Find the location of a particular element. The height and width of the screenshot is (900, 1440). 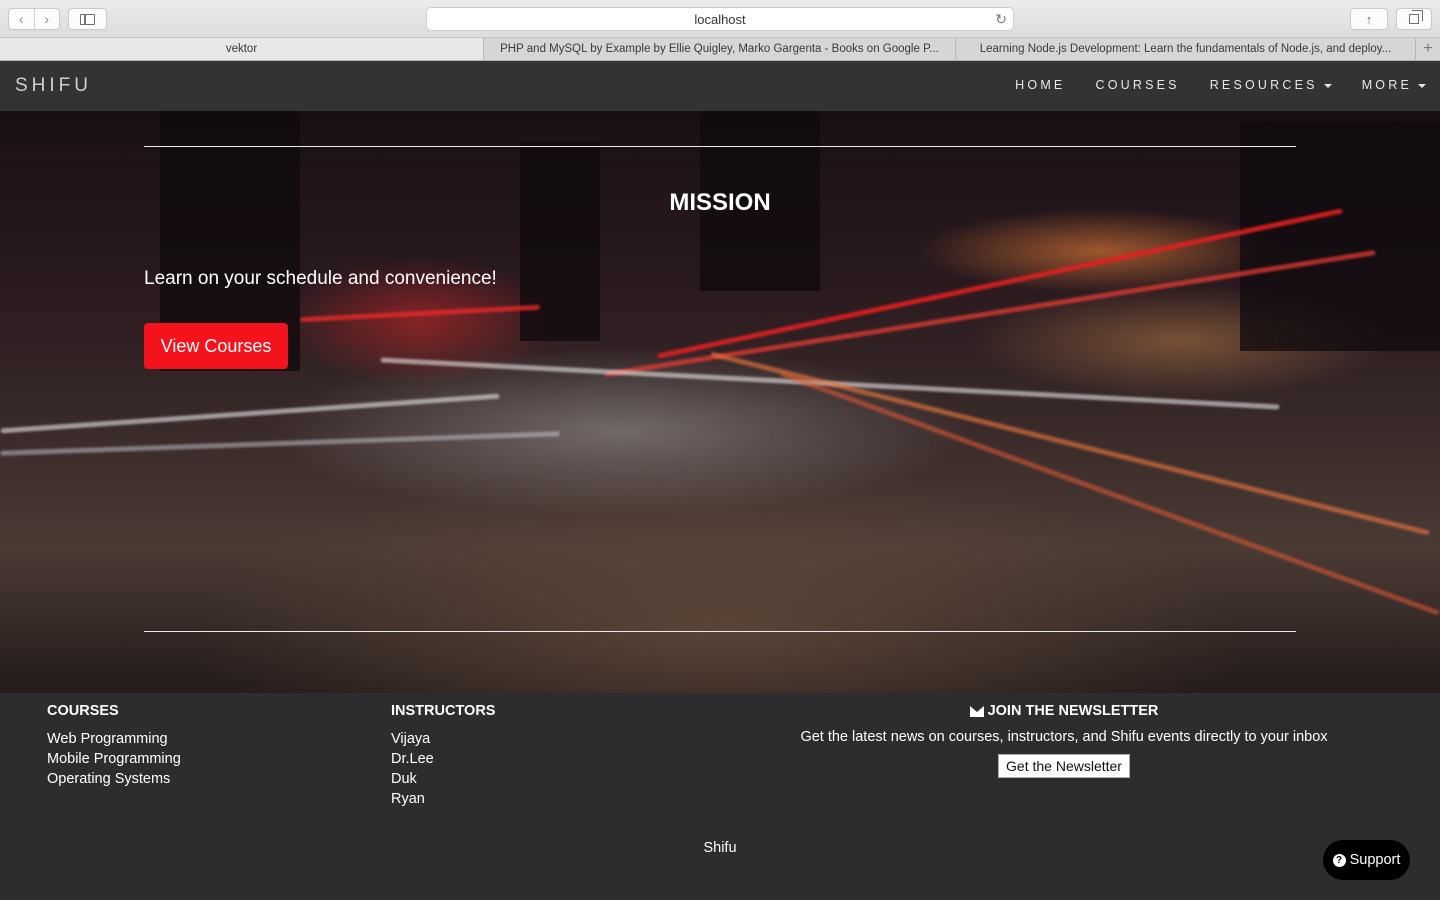

nav-more: MORE is located at coordinates (1394, 85).